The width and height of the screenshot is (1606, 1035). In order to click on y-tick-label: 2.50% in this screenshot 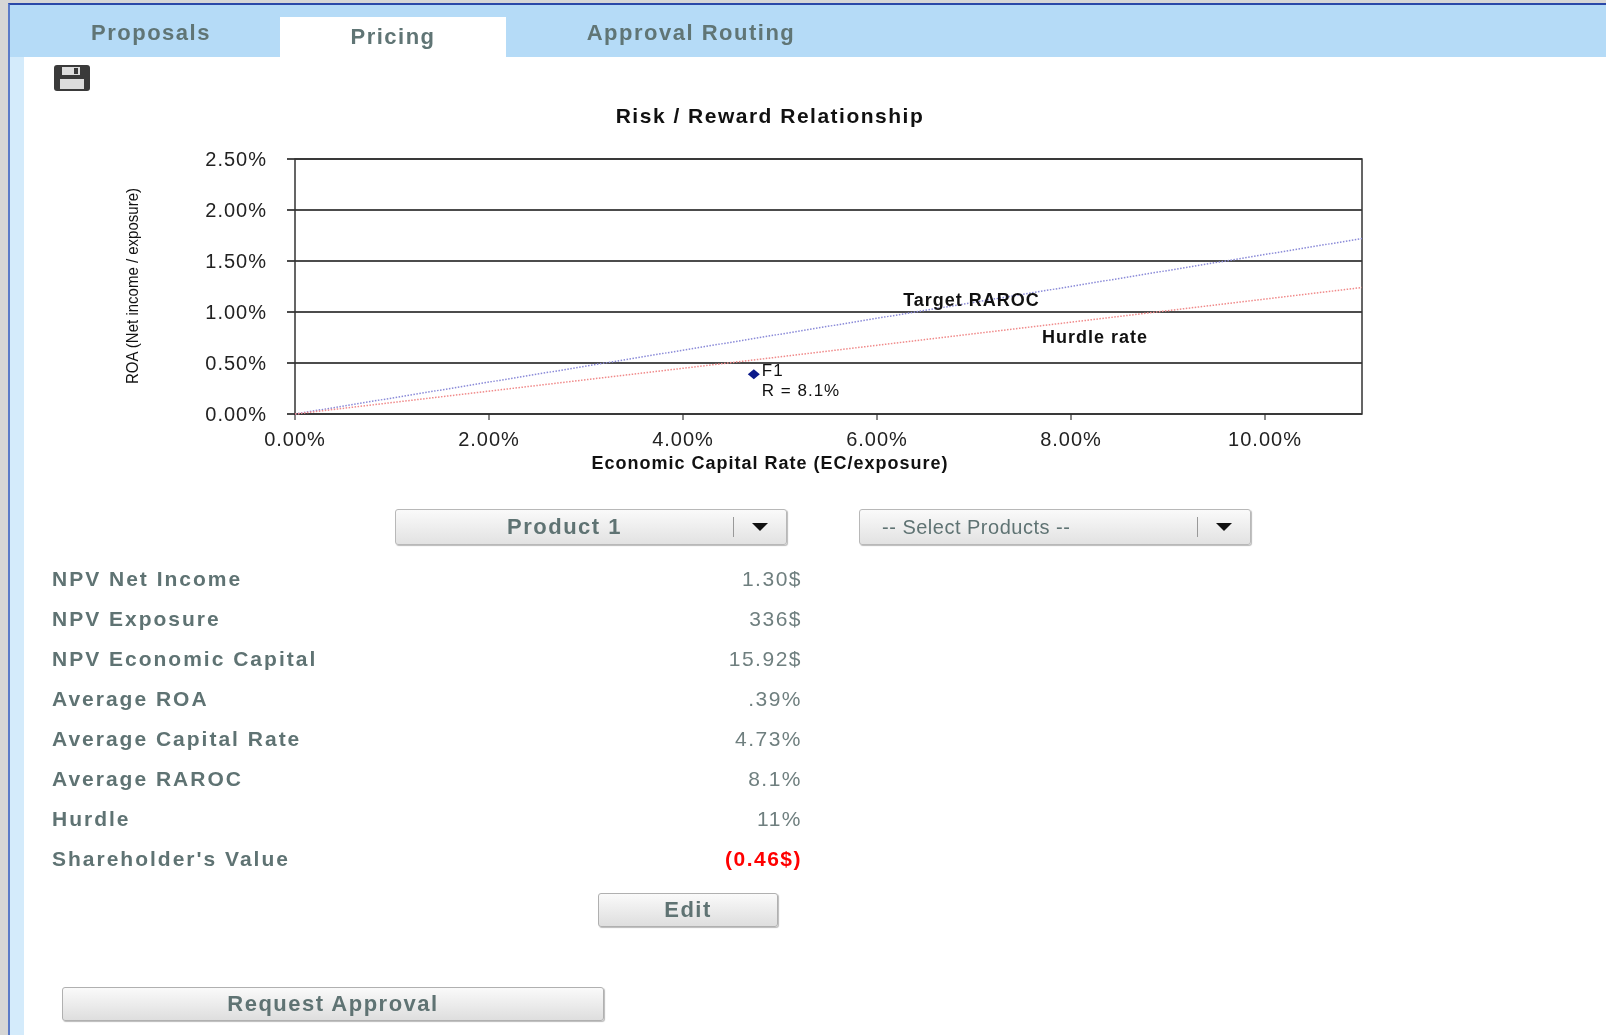, I will do `click(236, 159)`.